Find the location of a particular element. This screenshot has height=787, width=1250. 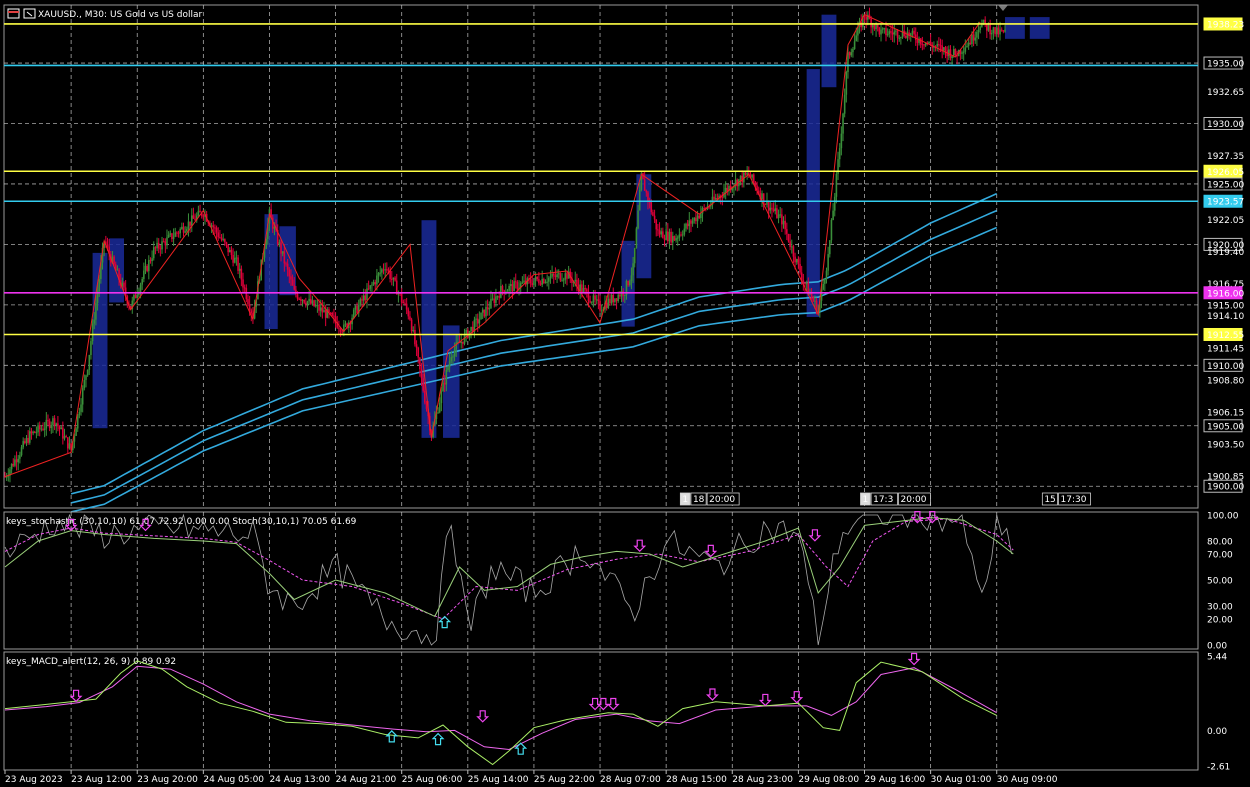

price-axis-label: 1922.05 is located at coordinates (1225, 221).